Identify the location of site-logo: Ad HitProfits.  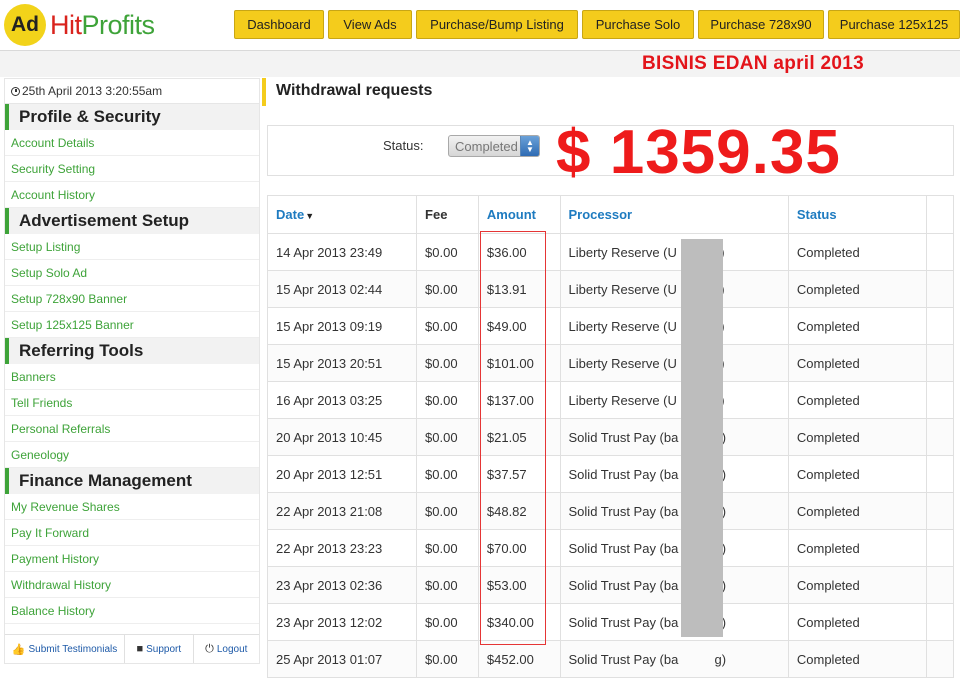
(79, 25).